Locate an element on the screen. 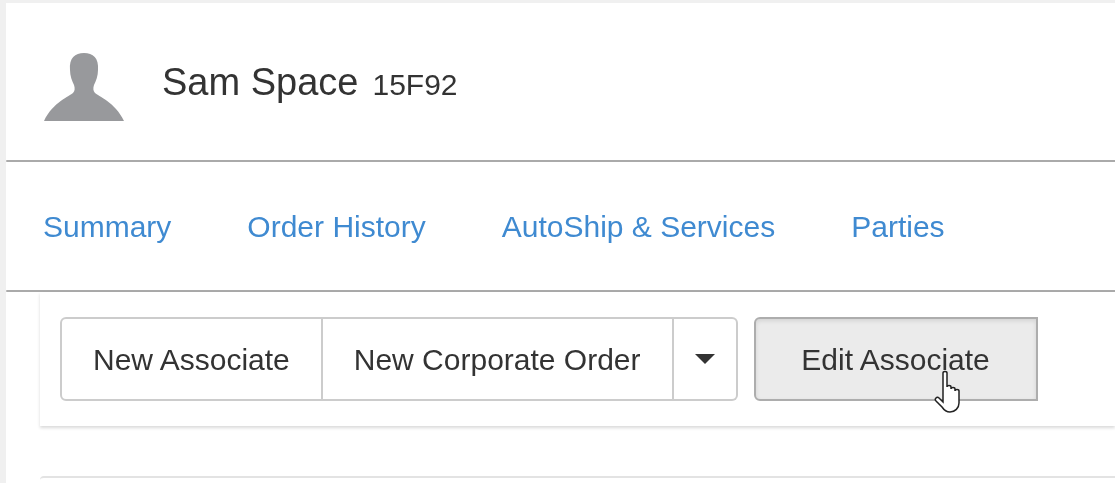 The height and width of the screenshot is (483, 1115). nav-tab: Parties is located at coordinates (898, 226).